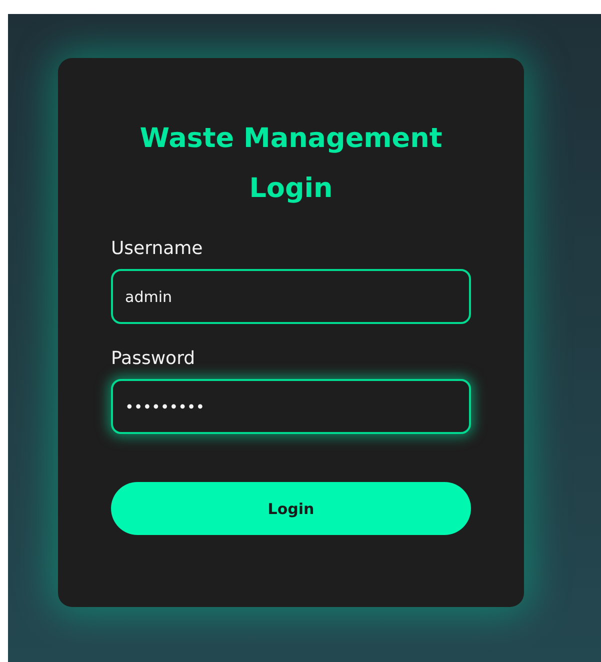 The height and width of the screenshot is (662, 601). Describe the element at coordinates (291, 508) in the screenshot. I see `login-button: Login` at that location.